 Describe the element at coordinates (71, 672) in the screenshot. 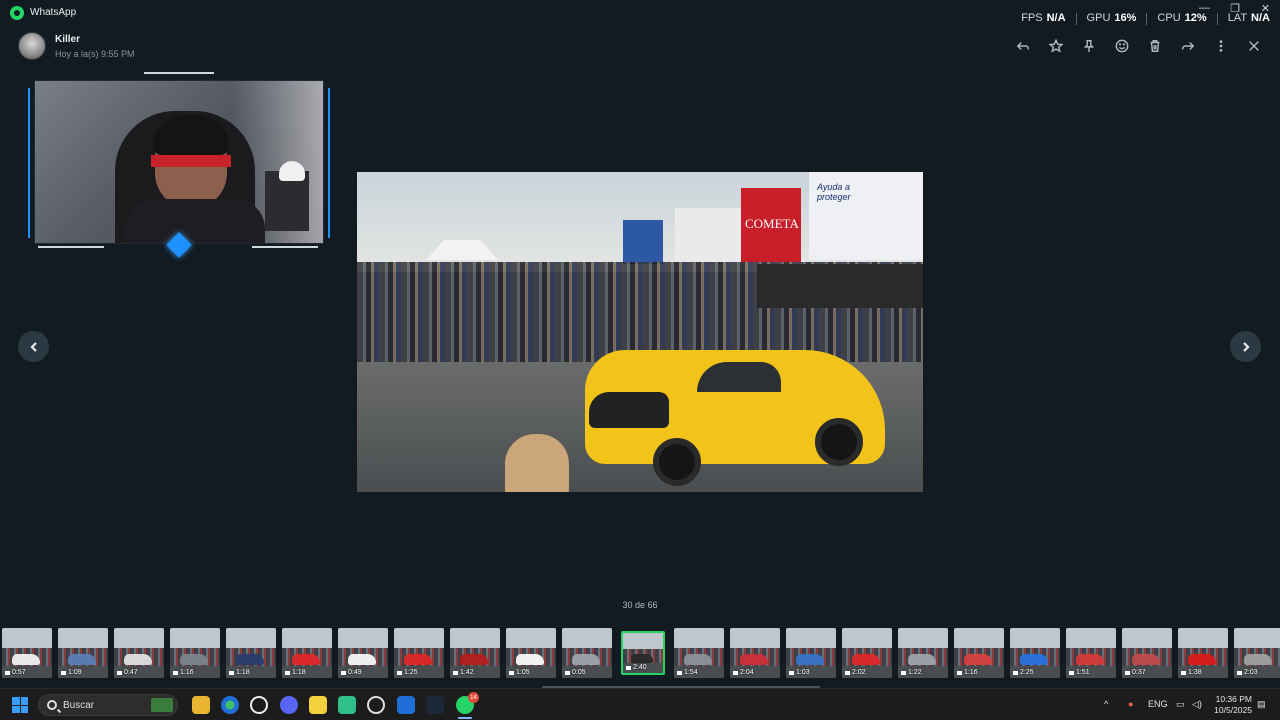

I see `thumbnail-duration: 1:09` at that location.